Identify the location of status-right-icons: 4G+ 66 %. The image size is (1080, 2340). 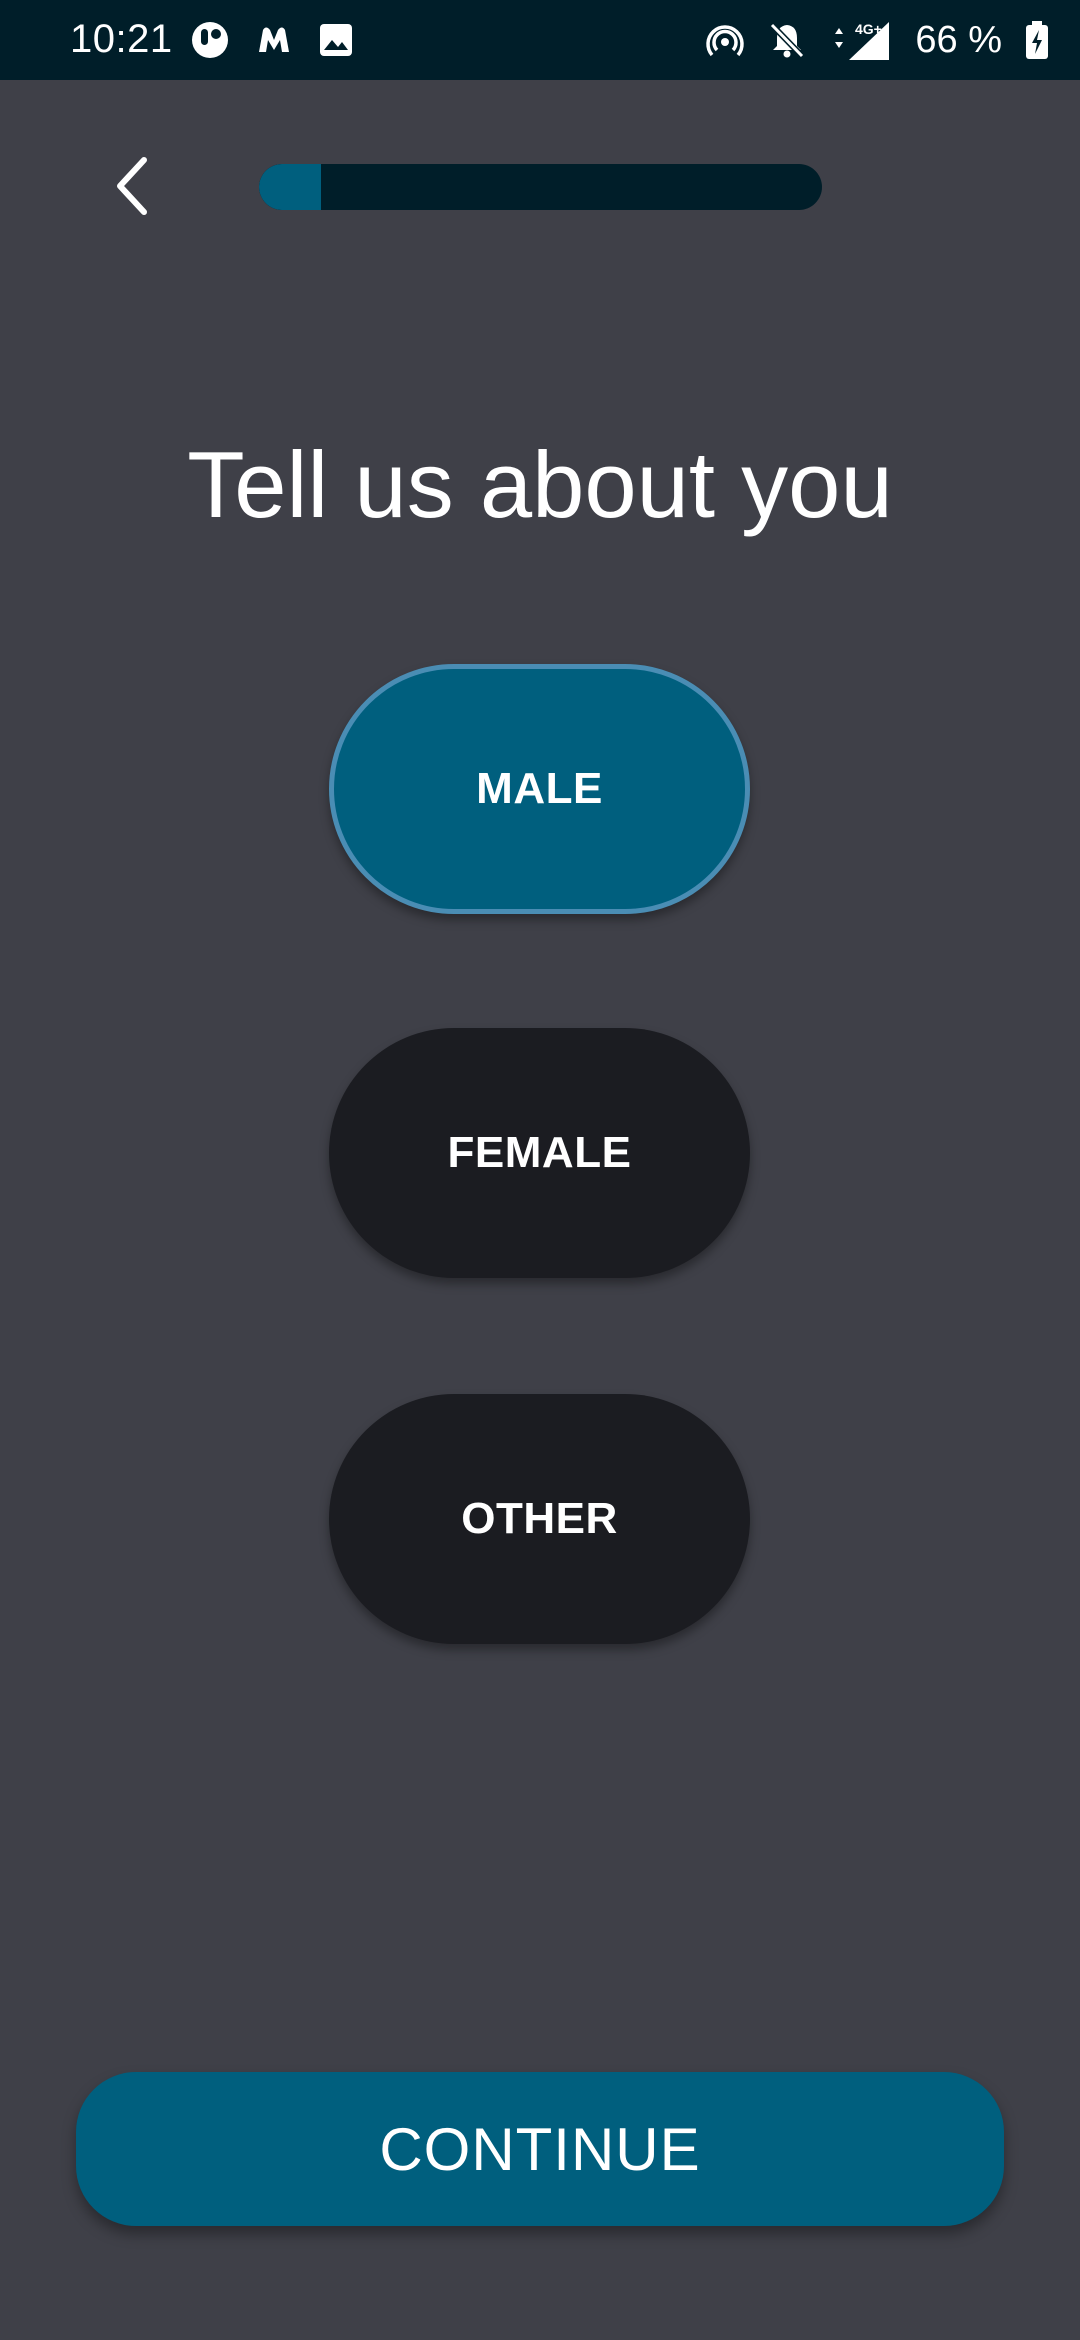
(877, 40).